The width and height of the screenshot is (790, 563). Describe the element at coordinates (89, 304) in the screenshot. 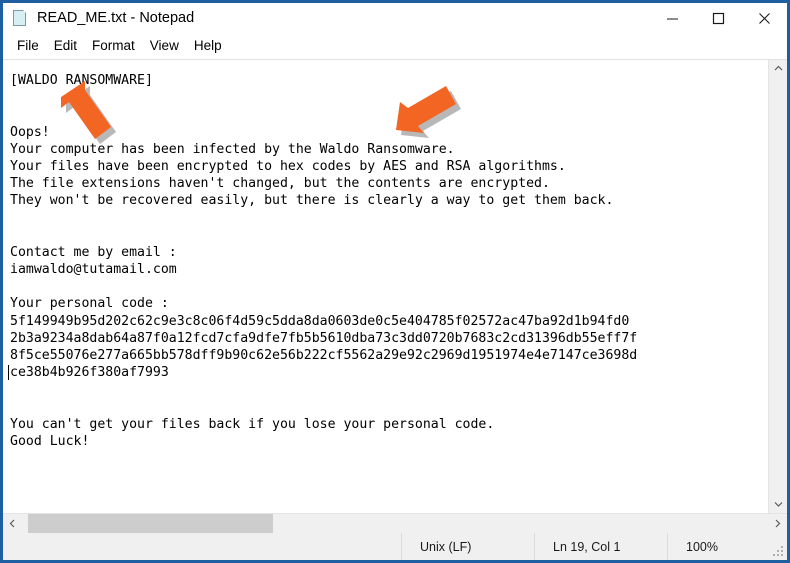

I see `text-line: Your personal code :` at that location.